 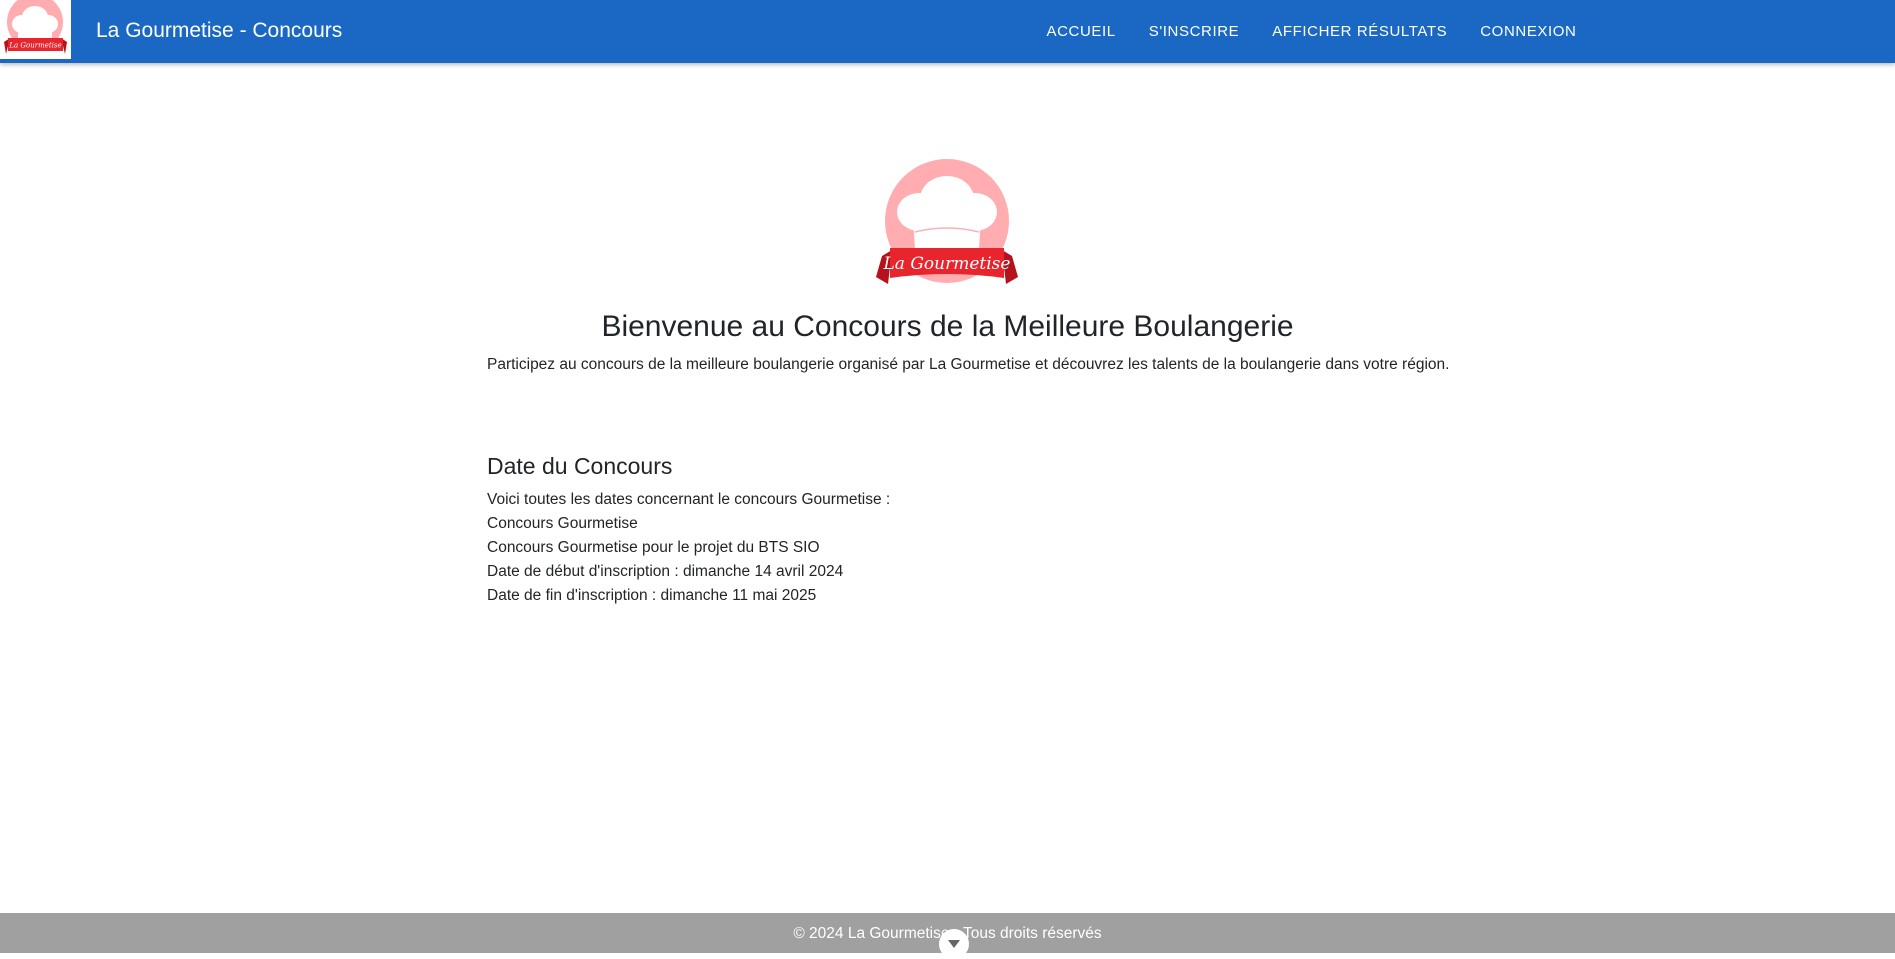 What do you see at coordinates (947, 264) in the screenshot?
I see `hero-logo-text: La Gourmetise` at bounding box center [947, 264].